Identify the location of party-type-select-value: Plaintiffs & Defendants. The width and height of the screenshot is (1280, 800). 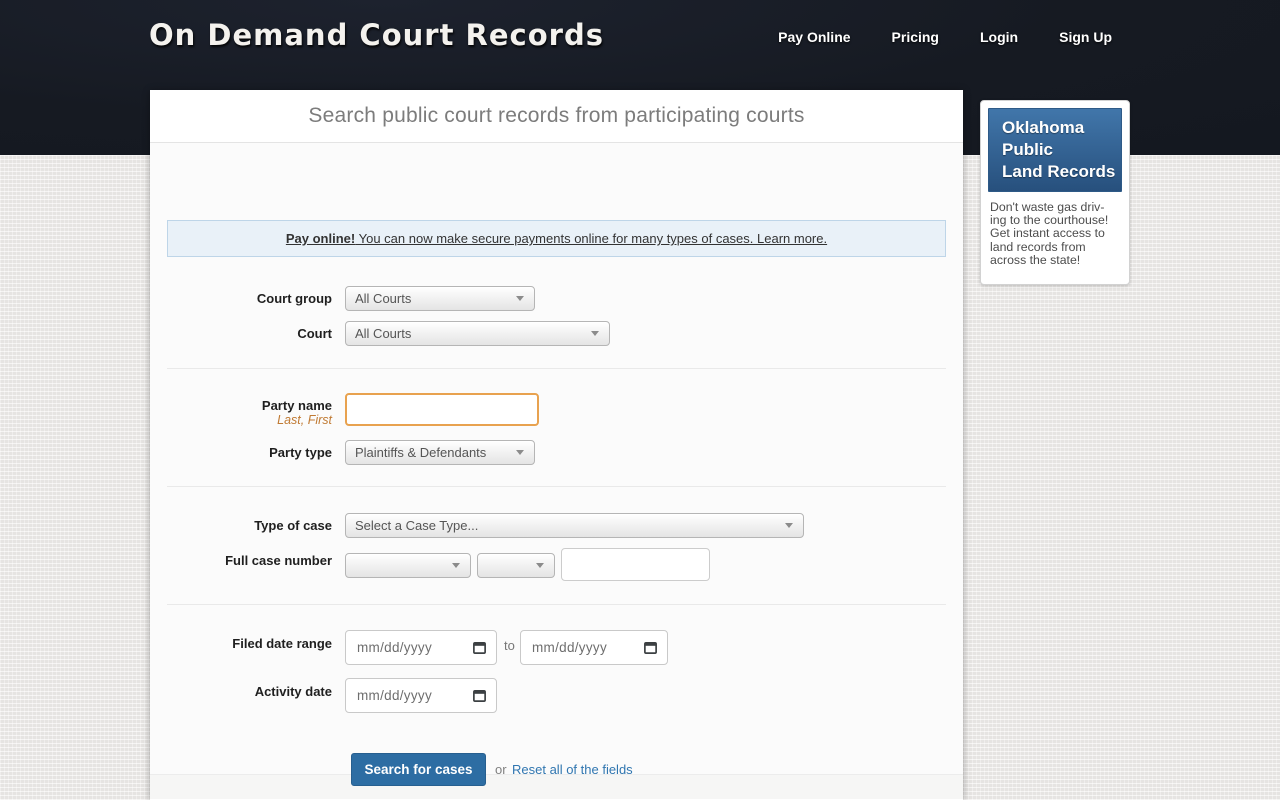
(421, 452).